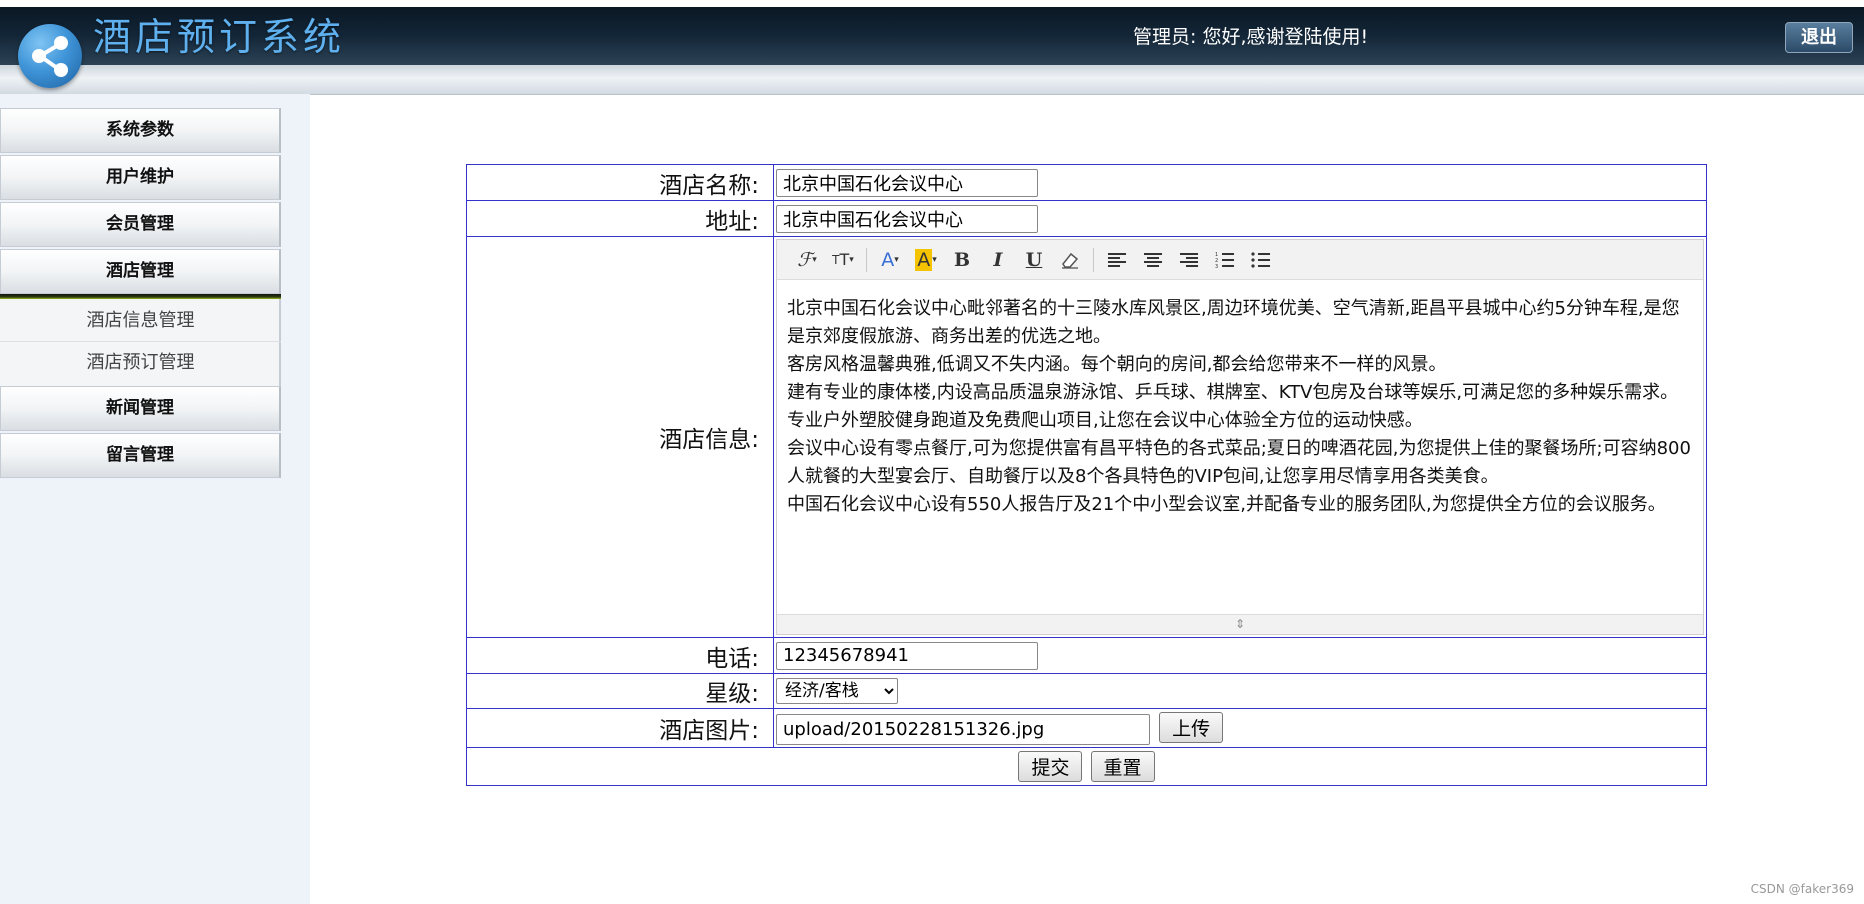 Image resolution: width=1864 pixels, height=904 pixels. Describe the element at coordinates (807, 260) in the screenshot. I see `font-family-icon: ℱ ▾` at that location.